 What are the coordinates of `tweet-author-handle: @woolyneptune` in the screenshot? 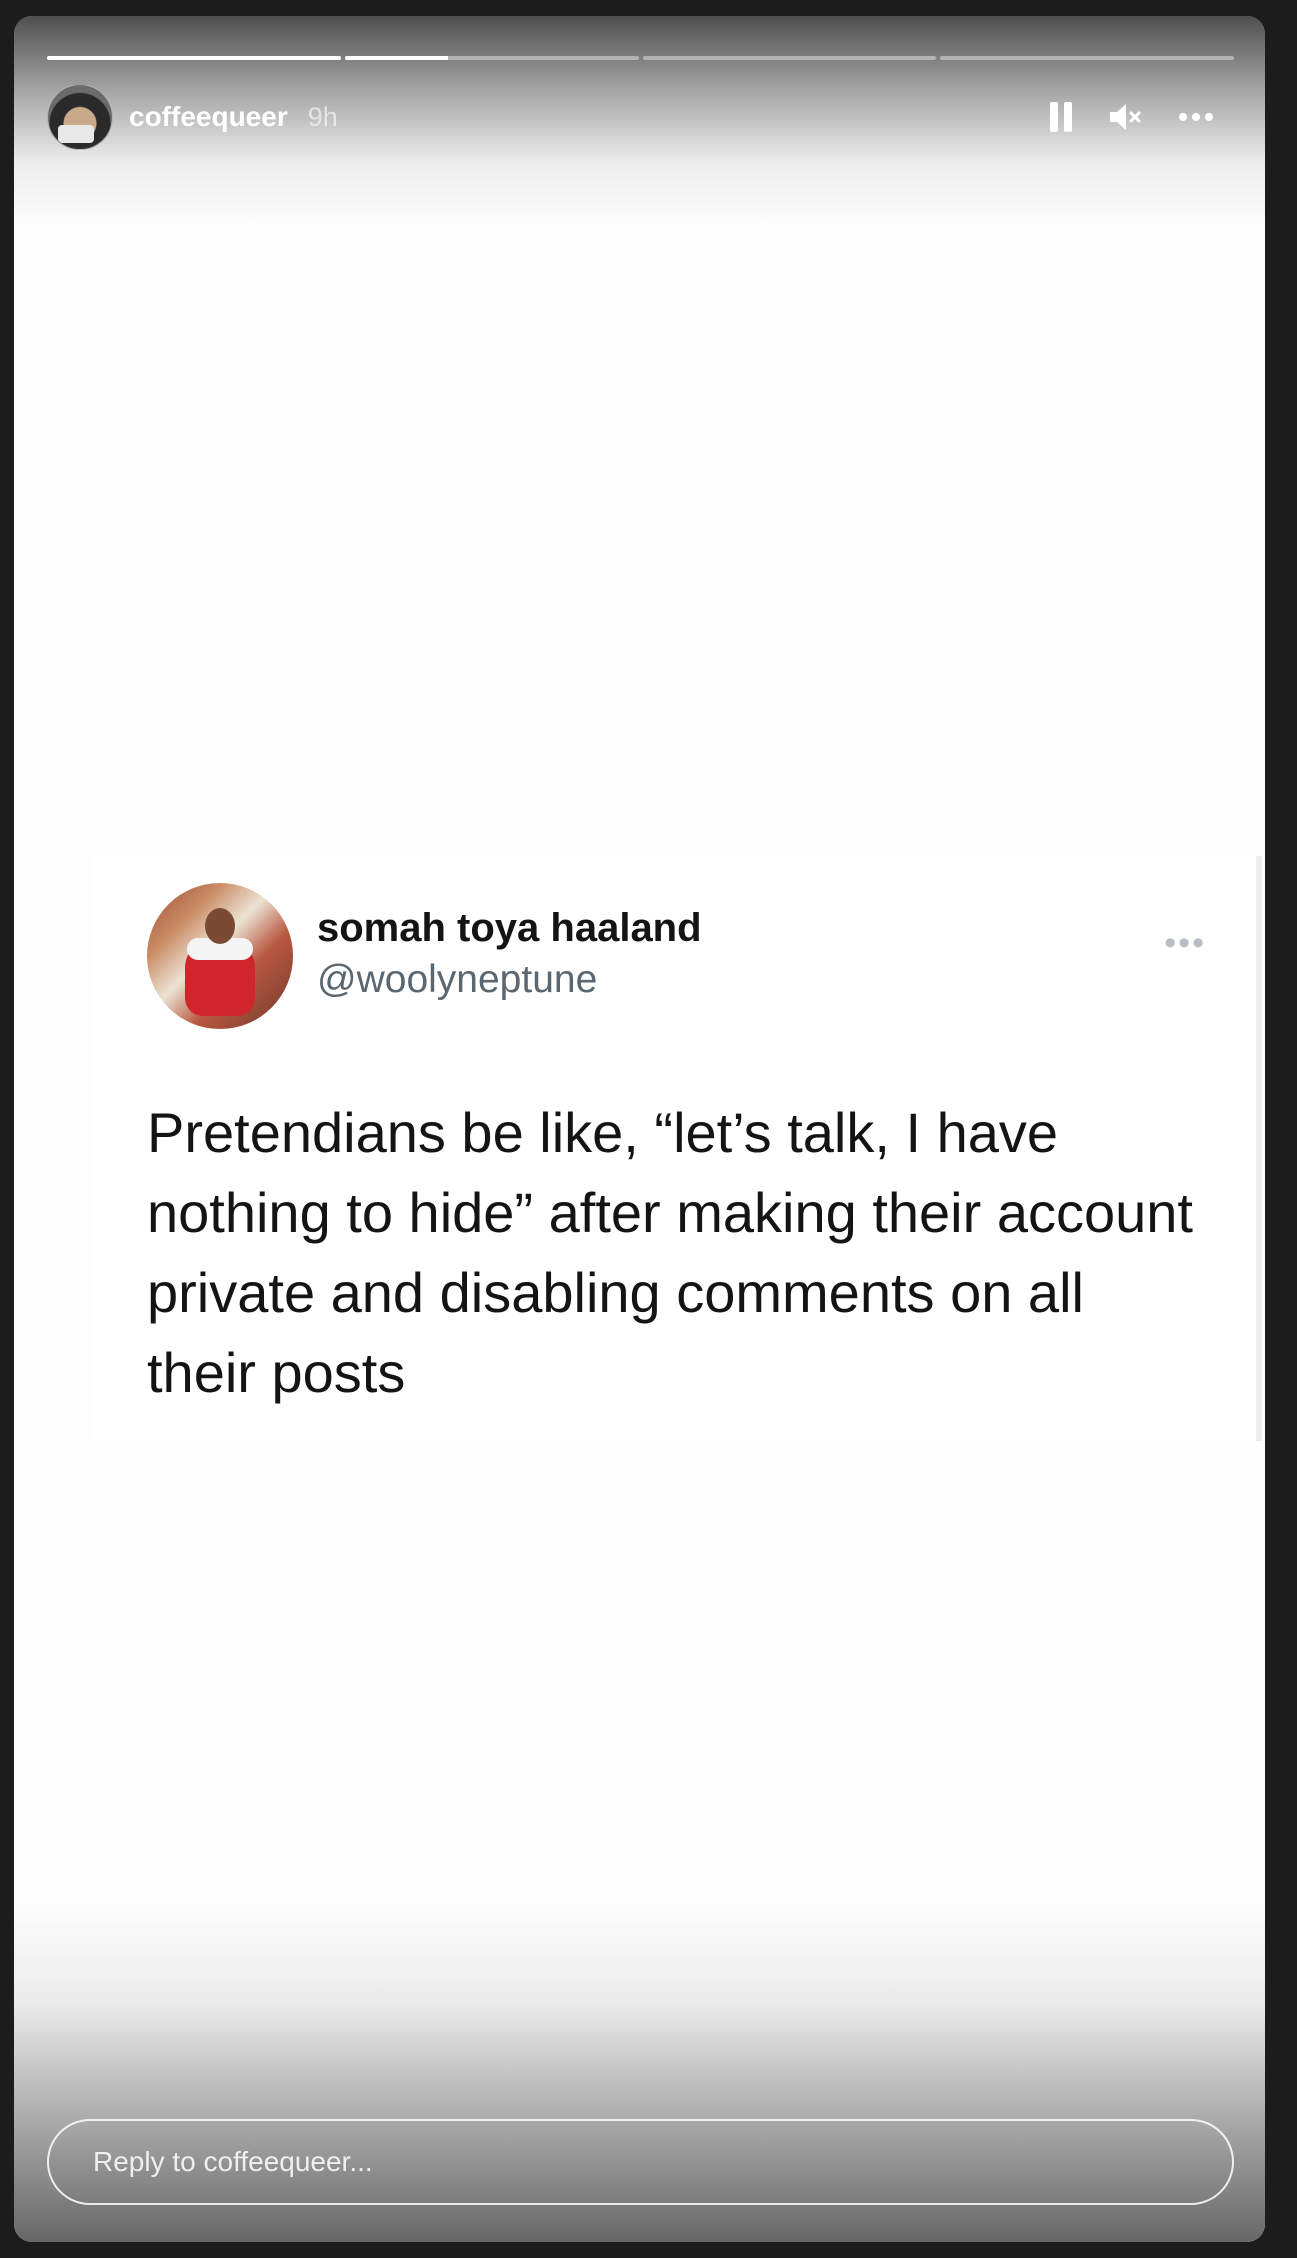 It's located at (457, 979).